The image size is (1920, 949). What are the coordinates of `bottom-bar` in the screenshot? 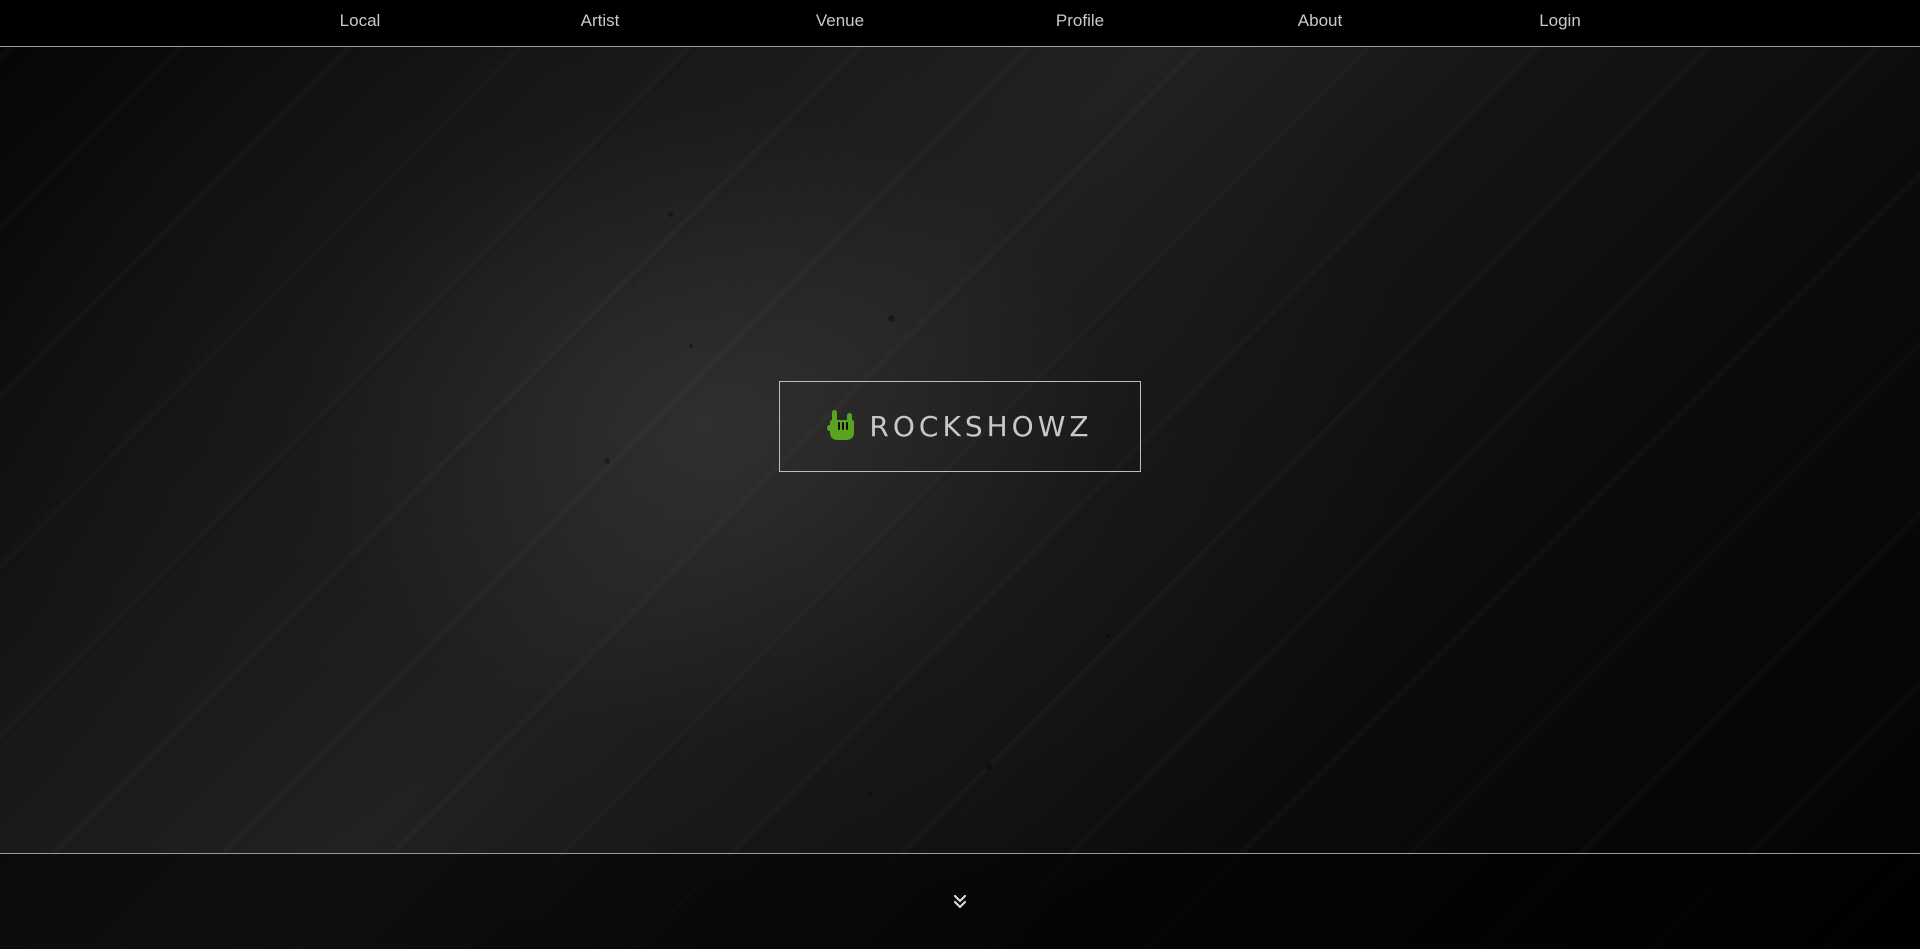 It's located at (960, 901).